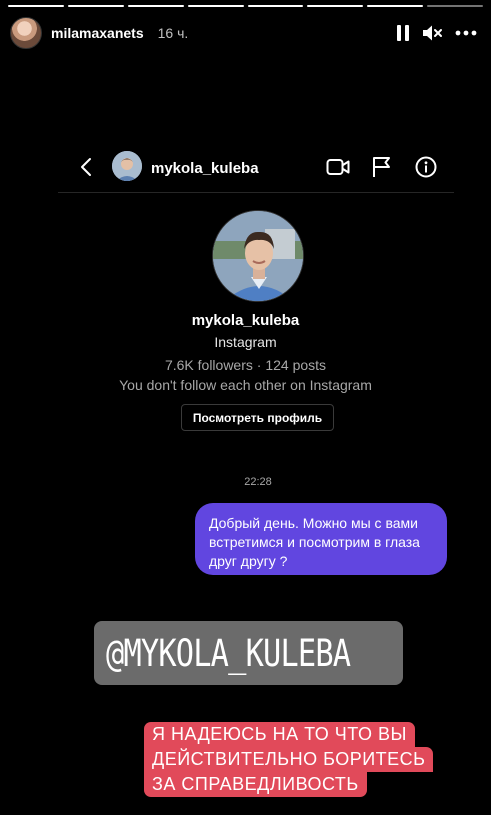 Image resolution: width=491 pixels, height=815 pixels. What do you see at coordinates (205, 168) in the screenshot?
I see `dm-header-username: mykola_kuleba` at bounding box center [205, 168].